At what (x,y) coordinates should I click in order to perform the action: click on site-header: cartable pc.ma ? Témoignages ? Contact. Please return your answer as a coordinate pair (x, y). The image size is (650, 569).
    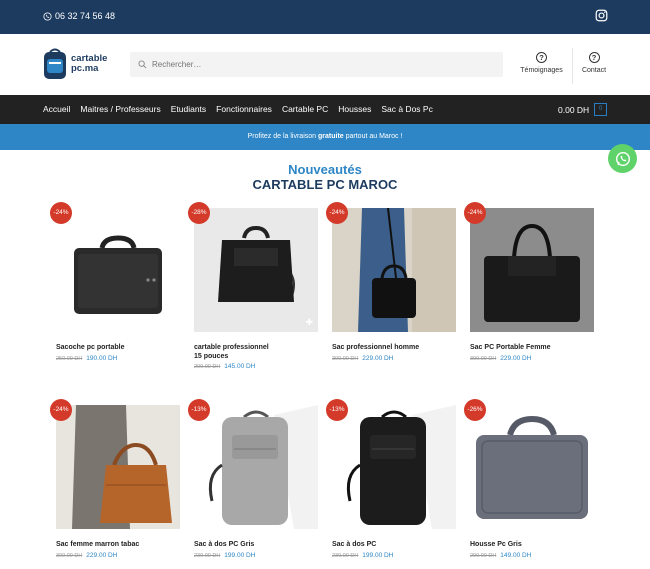
    Looking at the image, I should click on (325, 64).